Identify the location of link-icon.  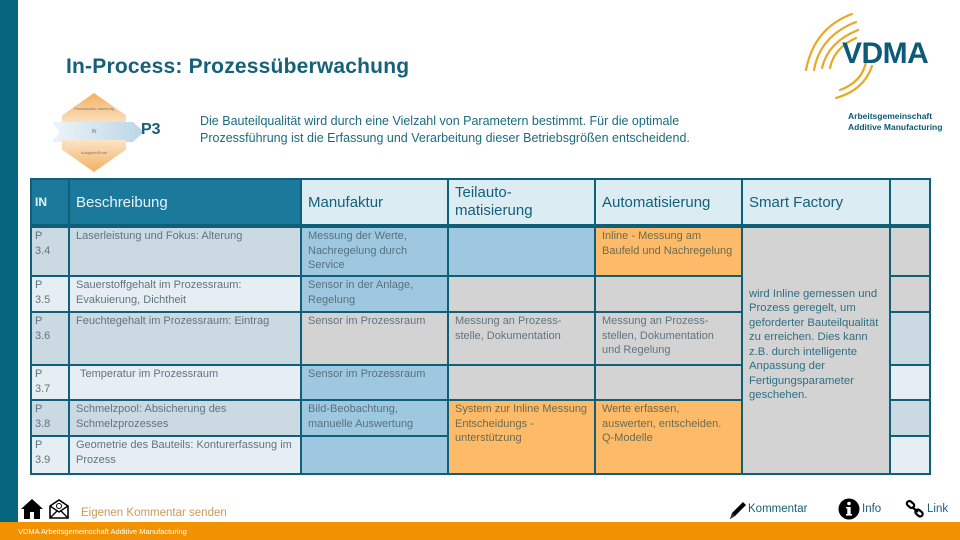
(915, 509).